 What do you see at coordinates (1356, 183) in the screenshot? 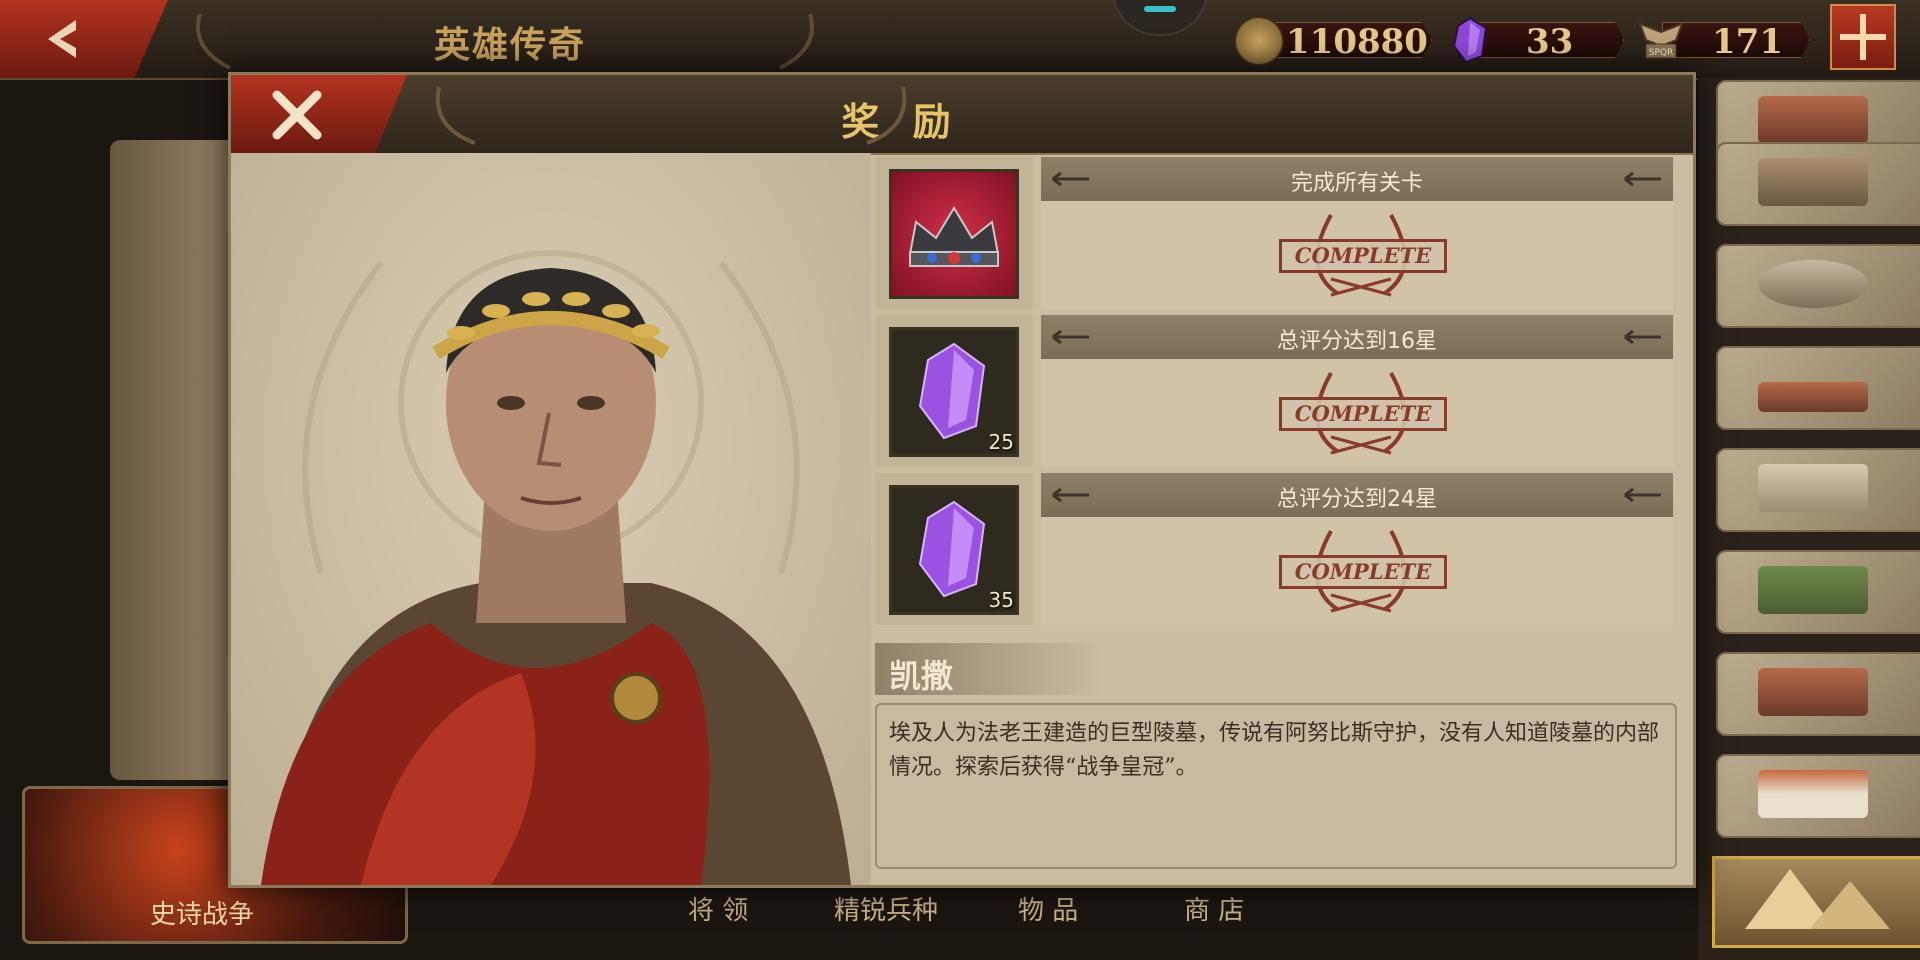
I see `reward-condition: 完成所有关卡` at bounding box center [1356, 183].